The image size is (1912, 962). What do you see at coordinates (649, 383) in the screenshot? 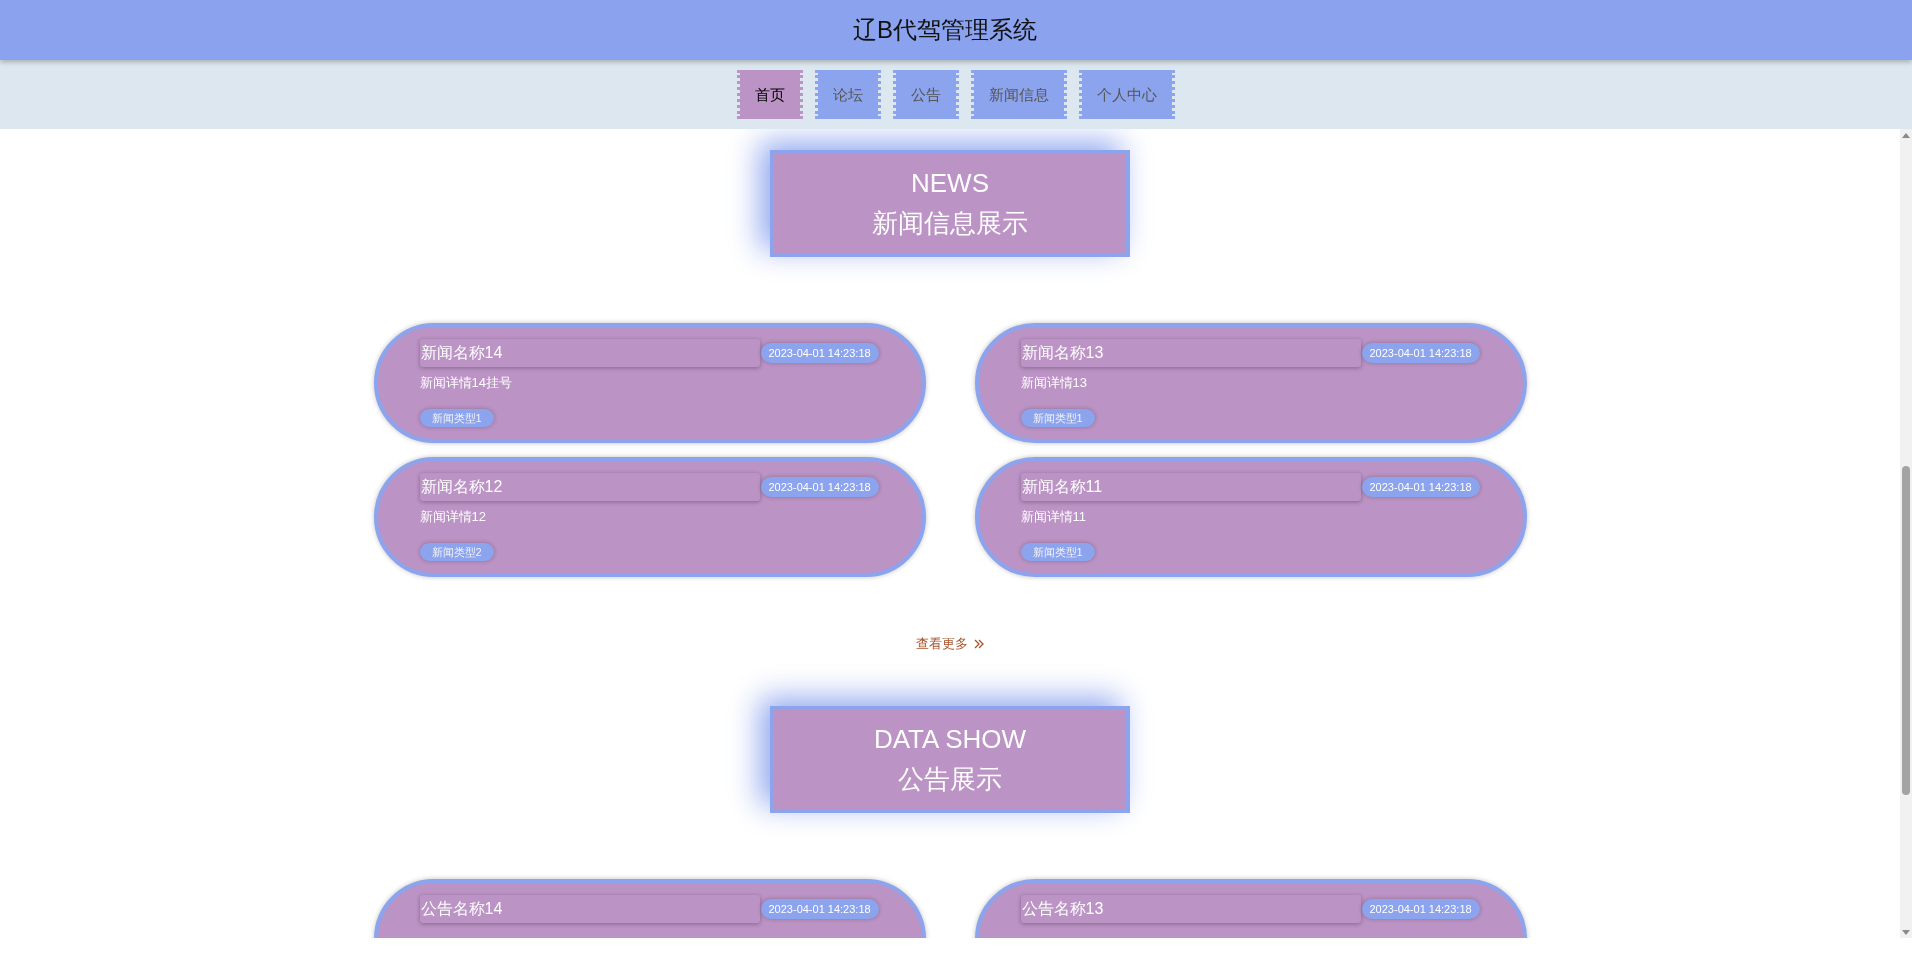
I see `news-card: 新闻名称14 2023-04-01 14:23:18 新闻详情14挂号 新闻类型1` at bounding box center [649, 383].